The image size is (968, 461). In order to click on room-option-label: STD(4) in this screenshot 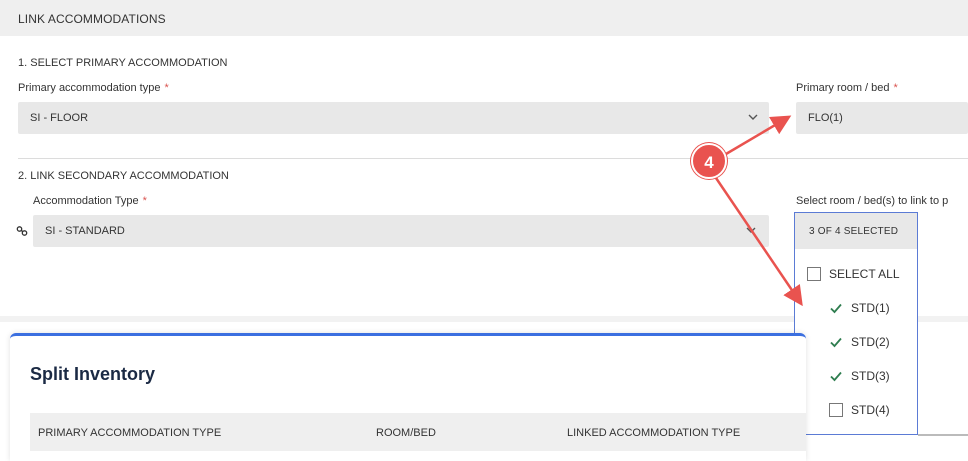, I will do `click(870, 410)`.